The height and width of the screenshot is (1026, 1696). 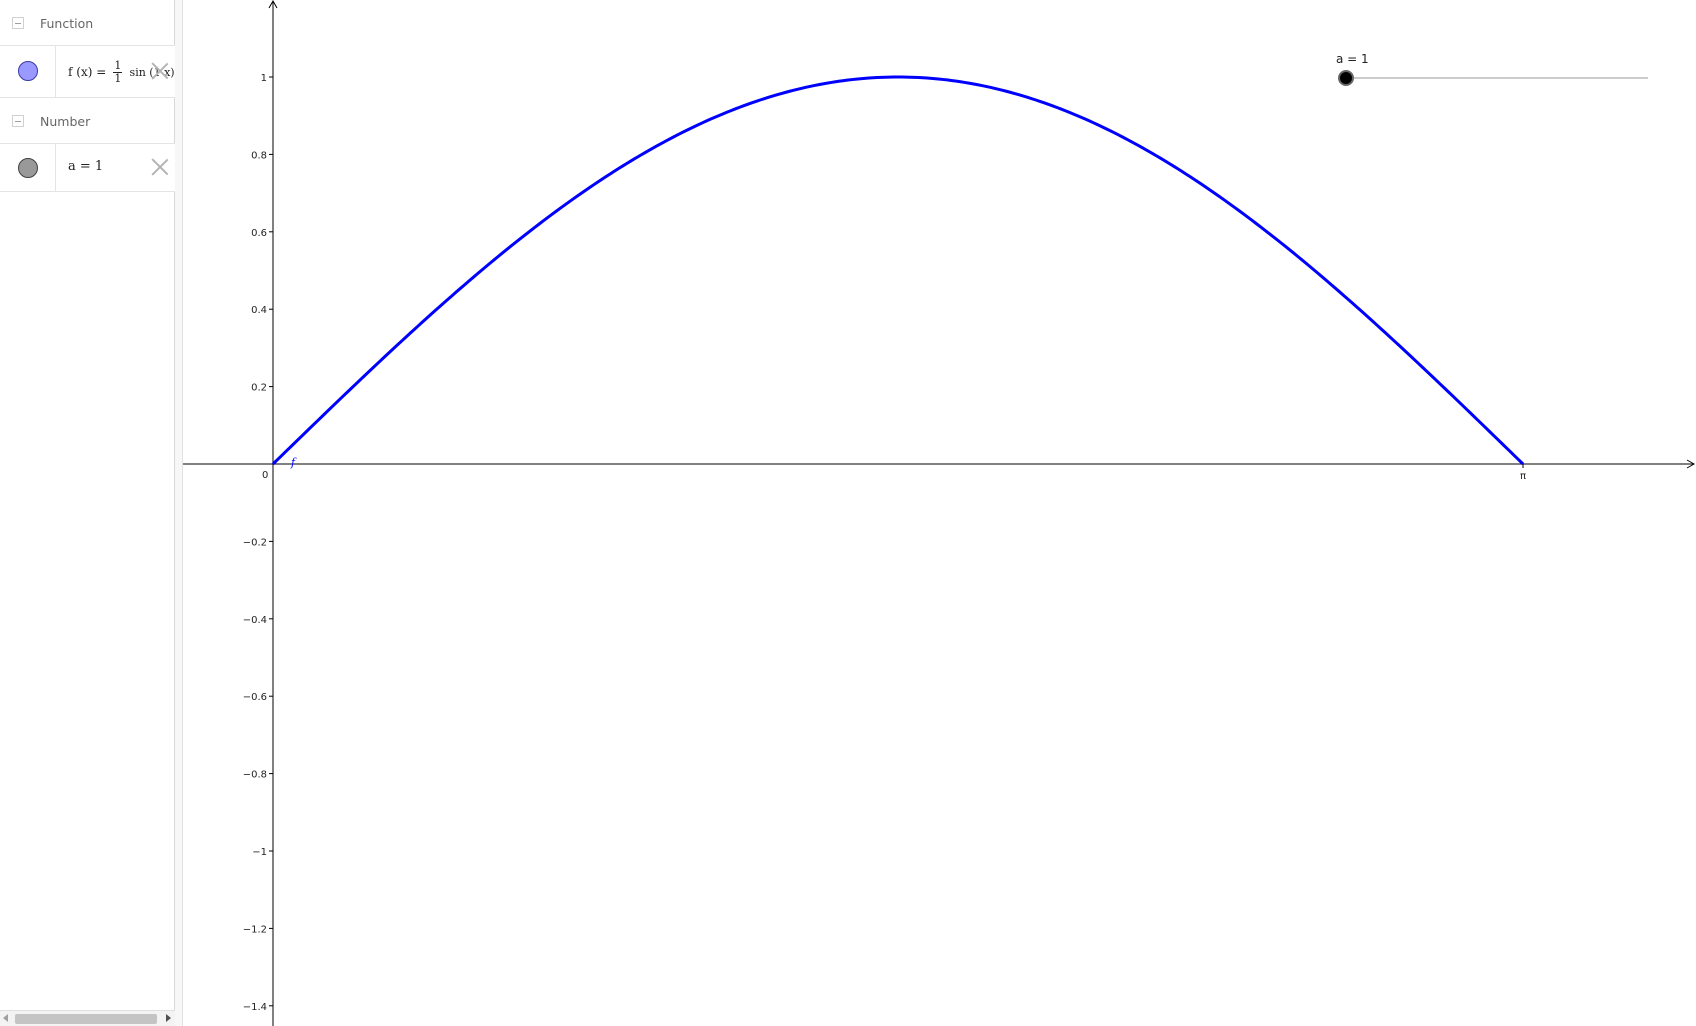 What do you see at coordinates (18, 23) in the screenshot?
I see `collapse-function-group-icon` at bounding box center [18, 23].